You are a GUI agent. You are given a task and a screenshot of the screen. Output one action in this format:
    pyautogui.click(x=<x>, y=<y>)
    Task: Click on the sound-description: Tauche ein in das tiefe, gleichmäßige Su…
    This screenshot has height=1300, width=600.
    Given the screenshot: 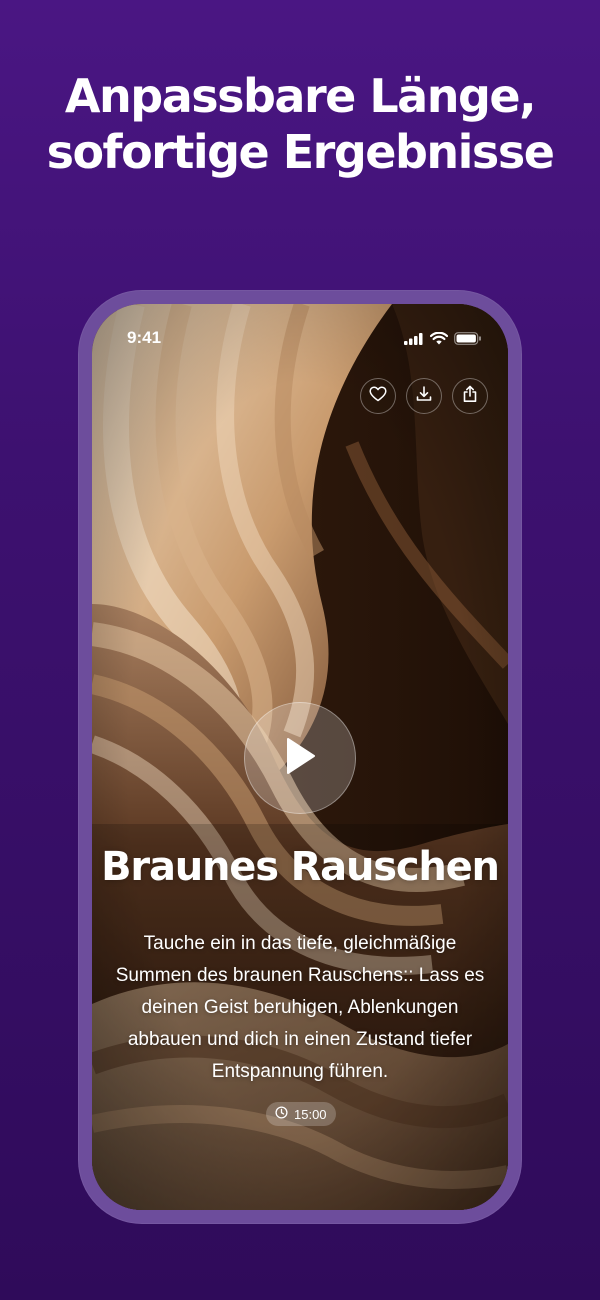 What is the action you would take?
    pyautogui.click(x=300, y=1007)
    